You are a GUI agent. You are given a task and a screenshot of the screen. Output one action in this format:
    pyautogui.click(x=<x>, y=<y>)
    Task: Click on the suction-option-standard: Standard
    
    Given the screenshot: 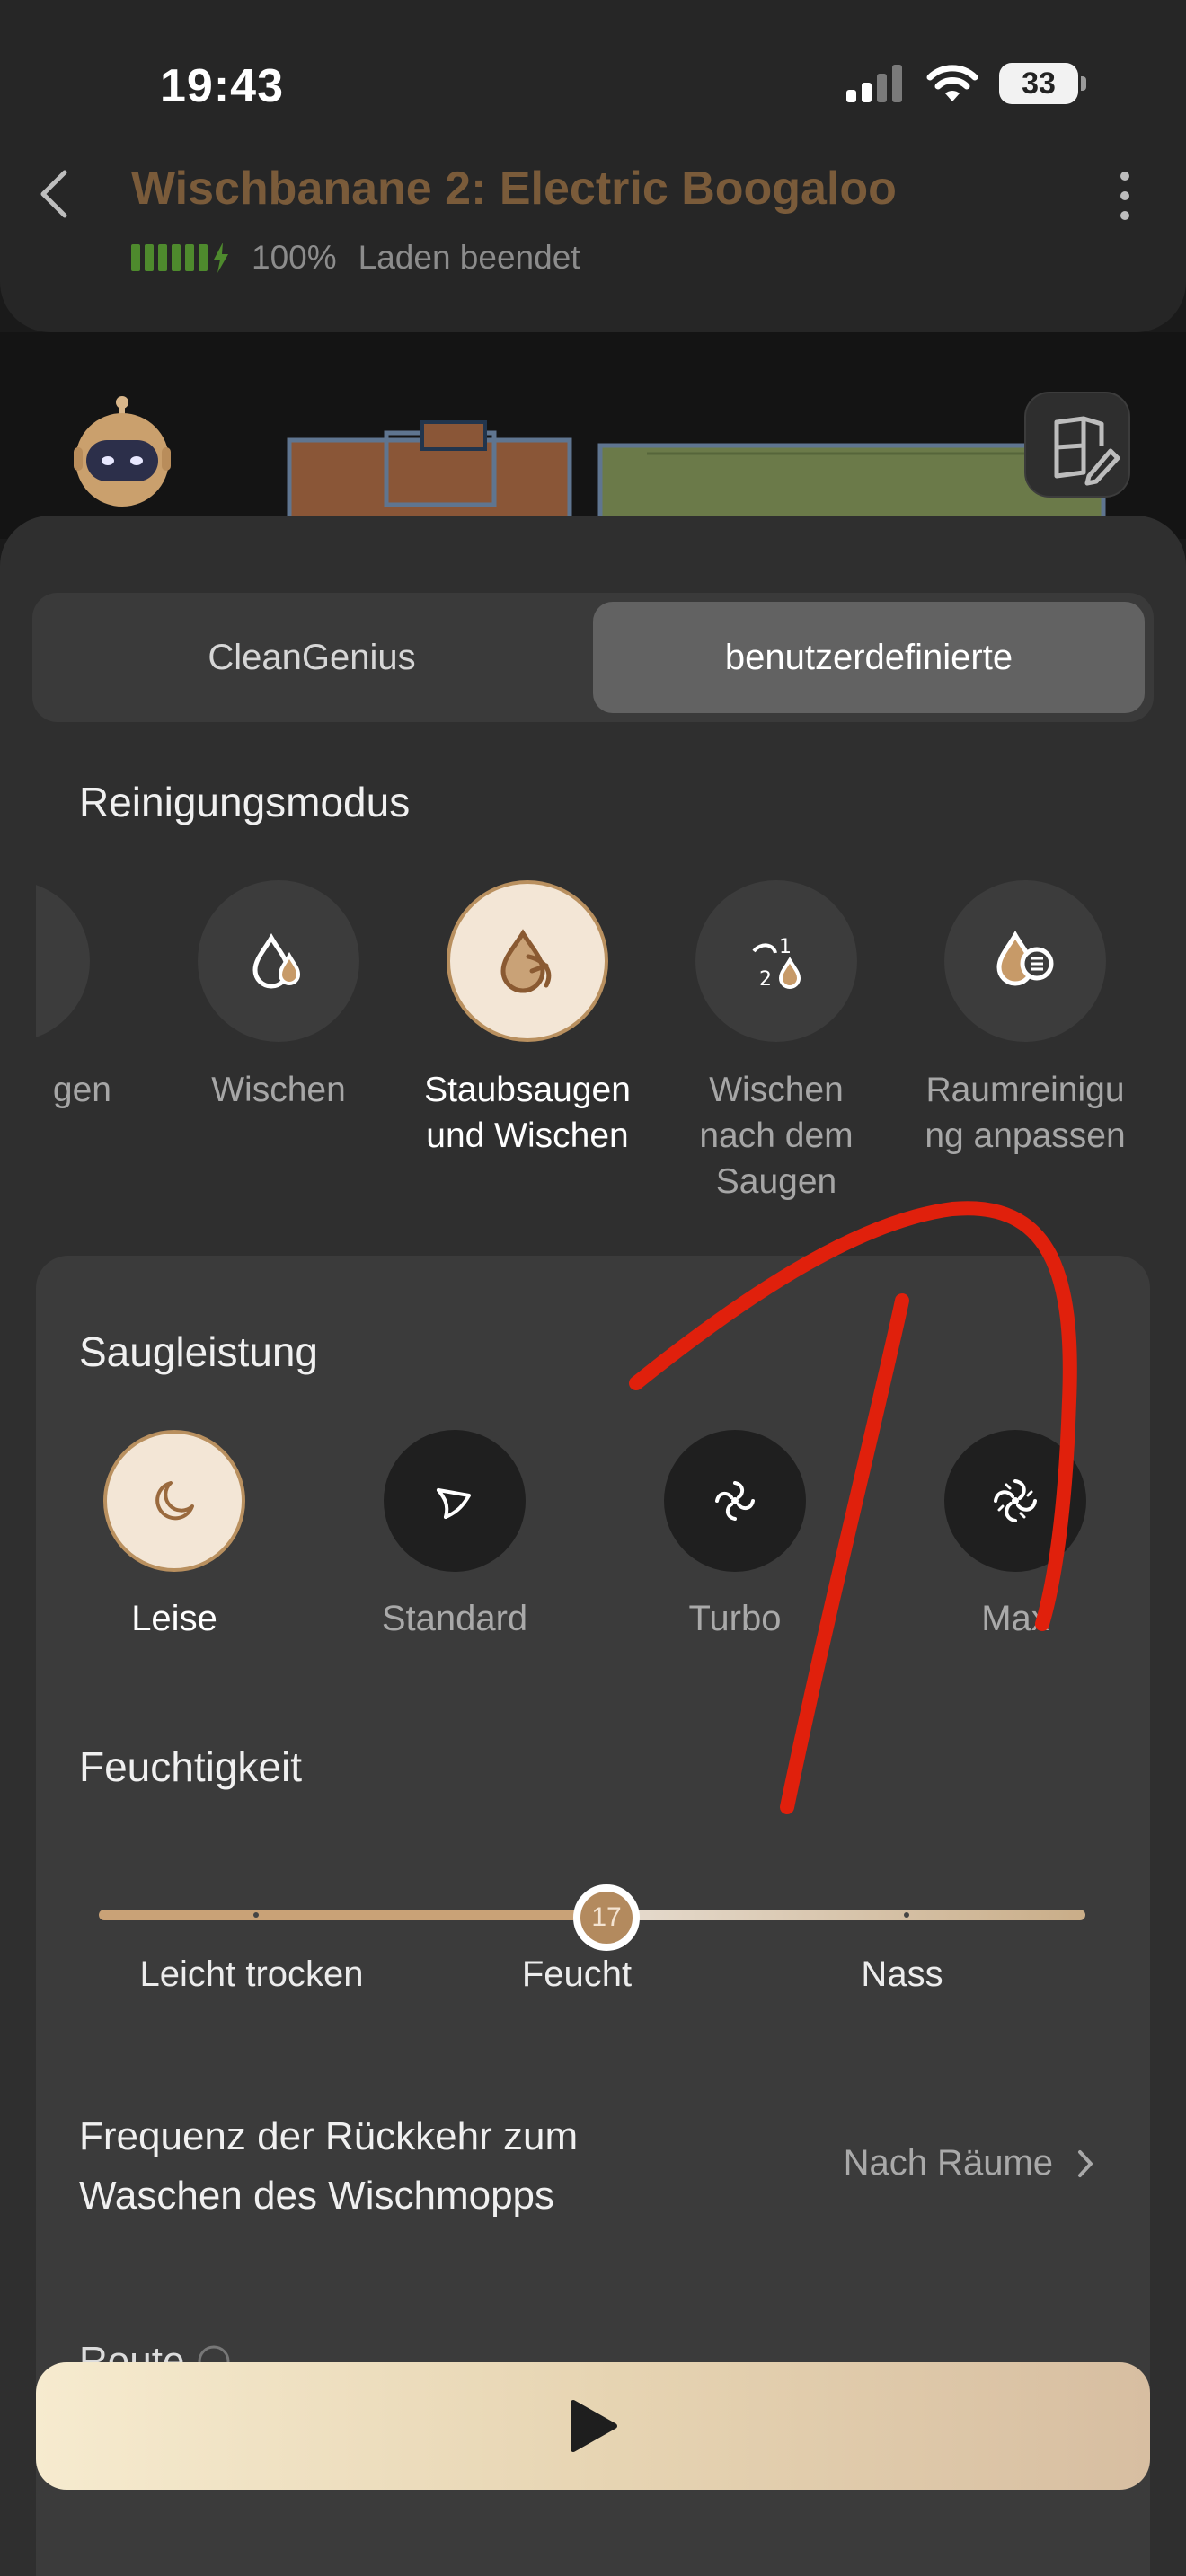 What is the action you would take?
    pyautogui.click(x=454, y=1534)
    